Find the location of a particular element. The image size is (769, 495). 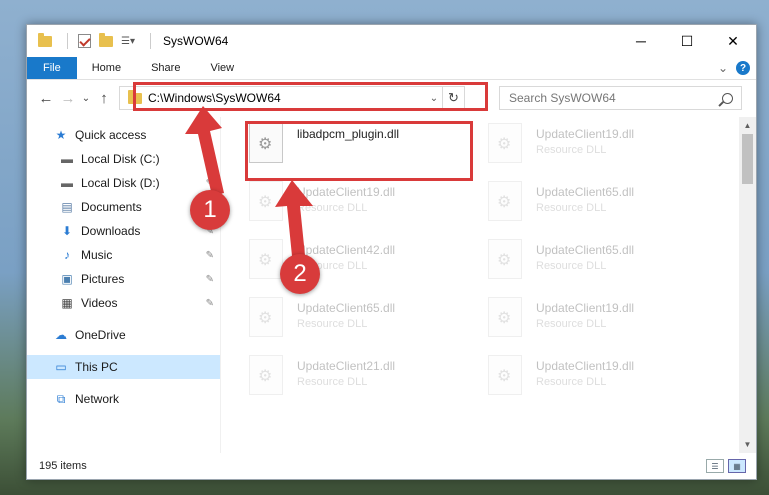

step-badge-1: 1 is located at coordinates (210, 210).